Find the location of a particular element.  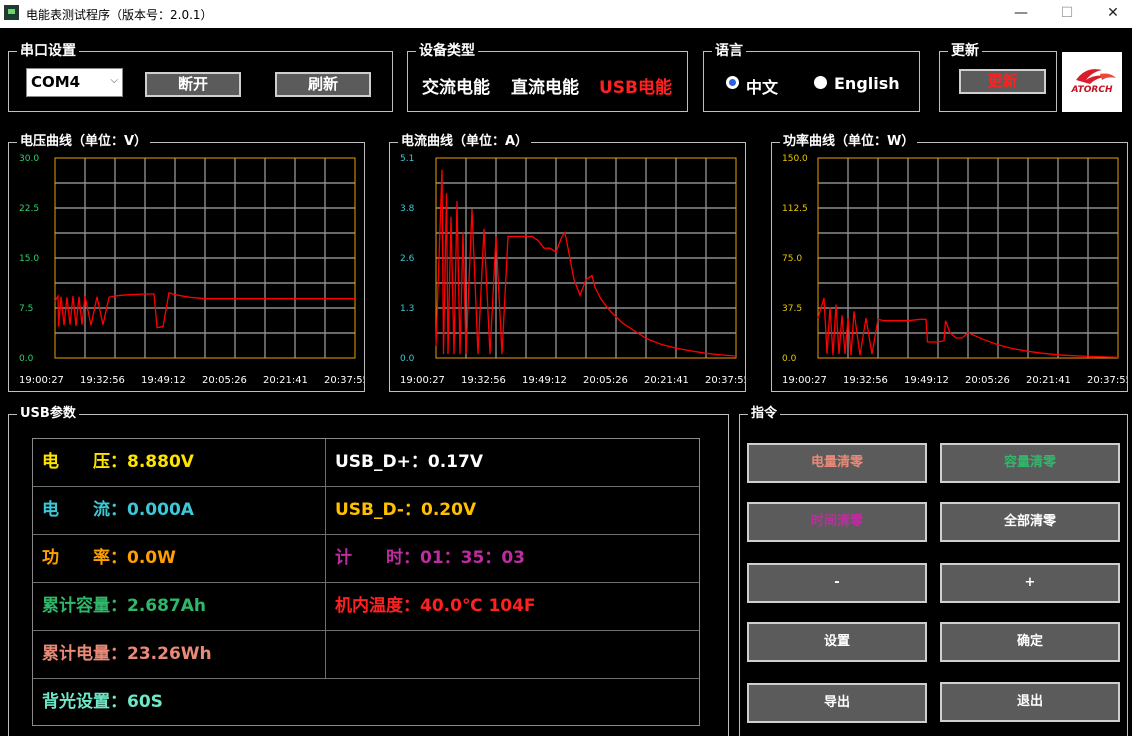

update-button: 更新 is located at coordinates (1002, 81).